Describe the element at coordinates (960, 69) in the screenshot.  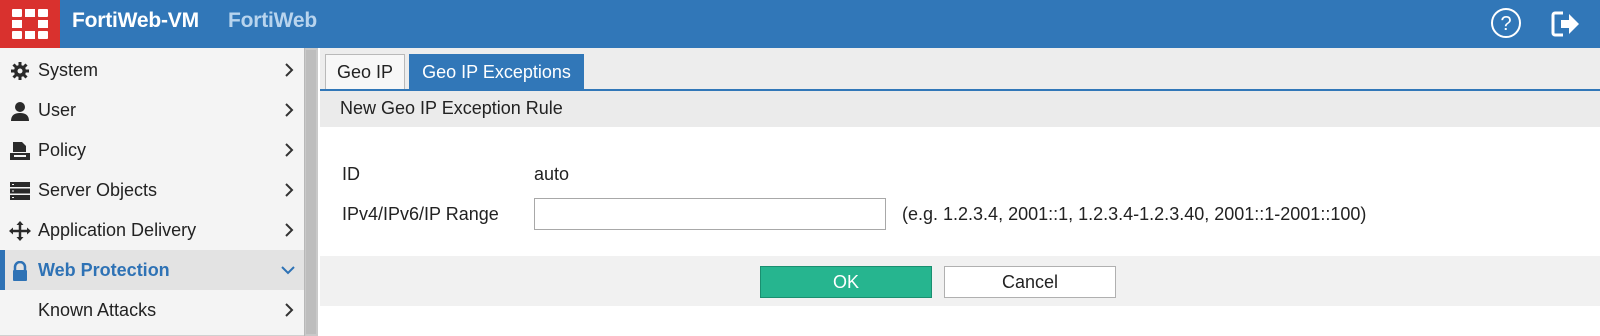
I see `tabs-bar: Geo IP Geo IP Exceptions` at that location.